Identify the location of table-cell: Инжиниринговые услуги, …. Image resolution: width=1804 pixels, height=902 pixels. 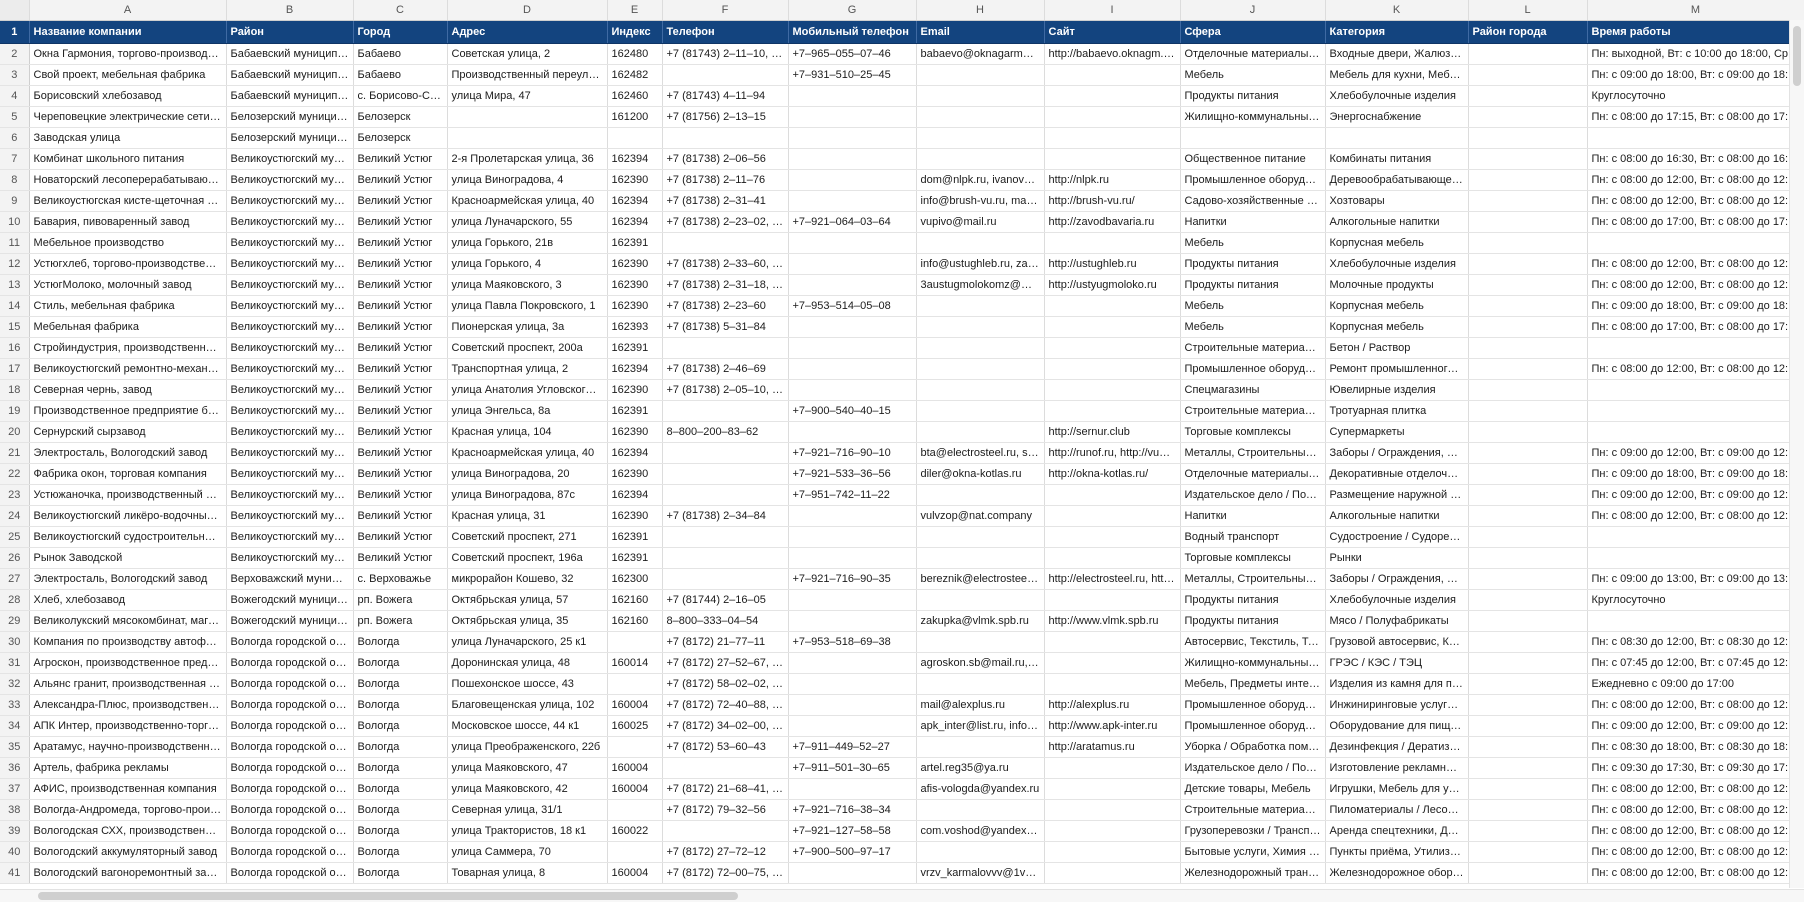
(1397, 705).